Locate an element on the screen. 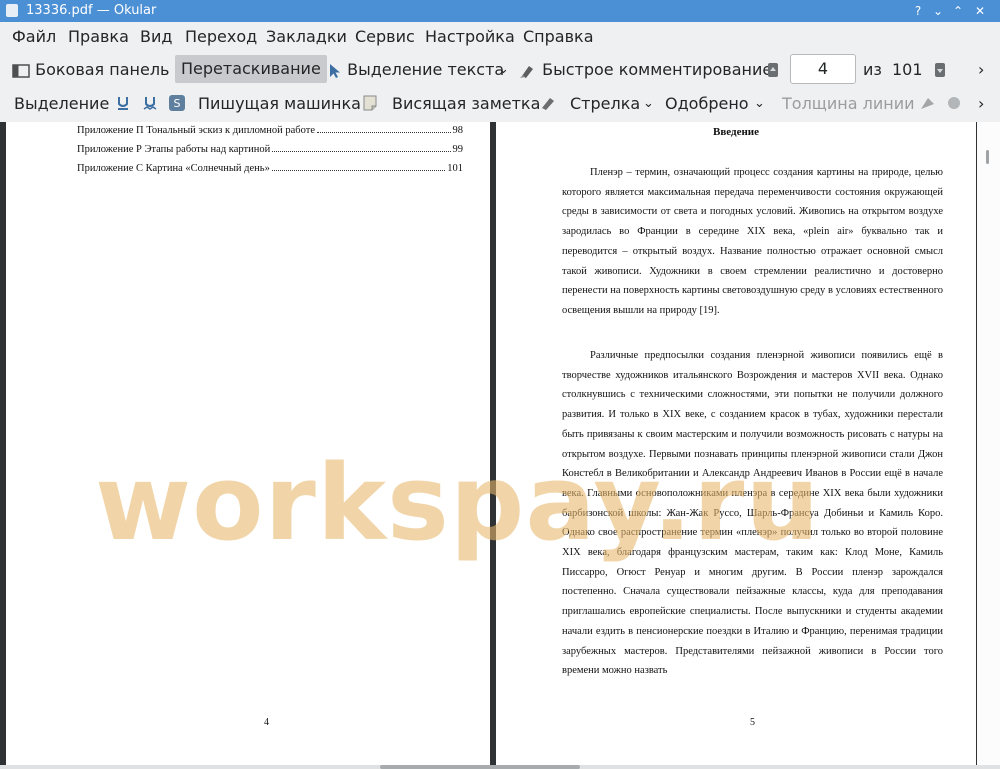 The image size is (1000, 769). quick-comment-button: Быстрое комментирование is located at coordinates (645, 70).